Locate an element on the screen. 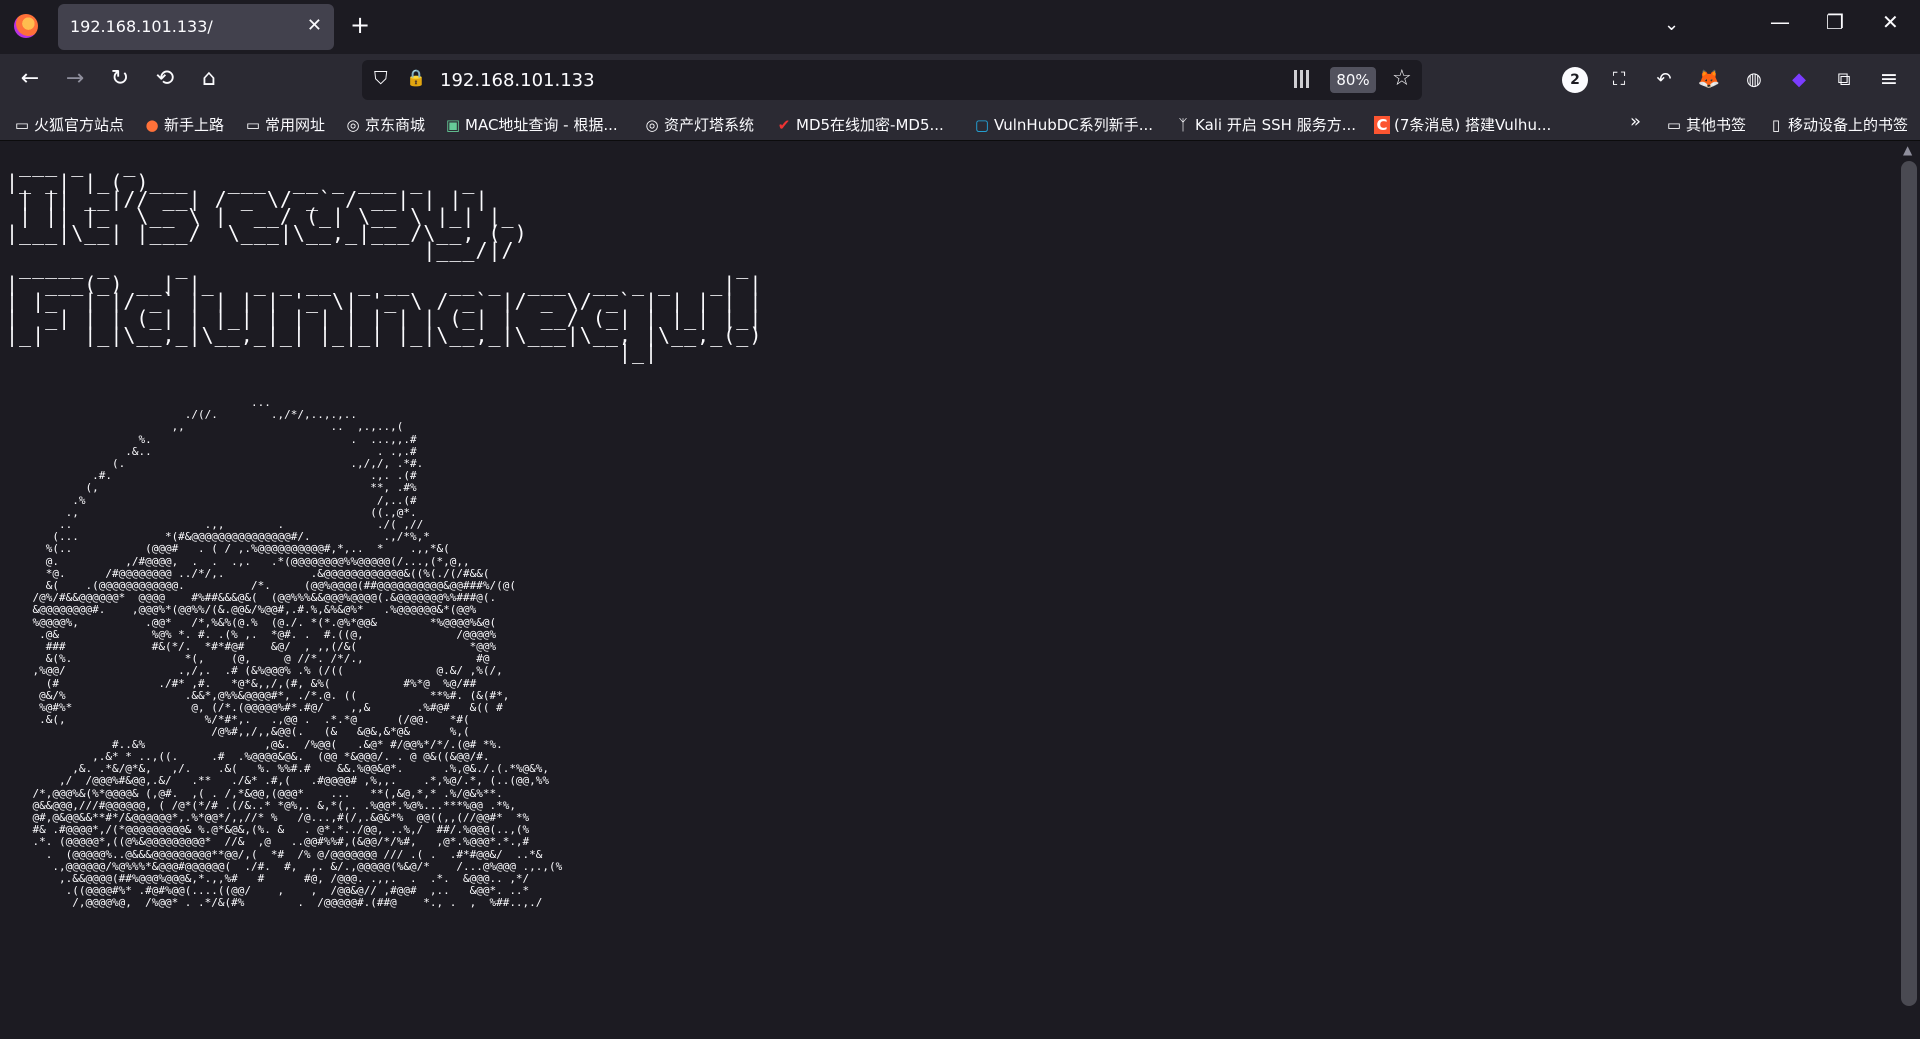 Image resolution: width=1920 pixels, height=1039 pixels. lock-icon: 🔒 is located at coordinates (416, 77).